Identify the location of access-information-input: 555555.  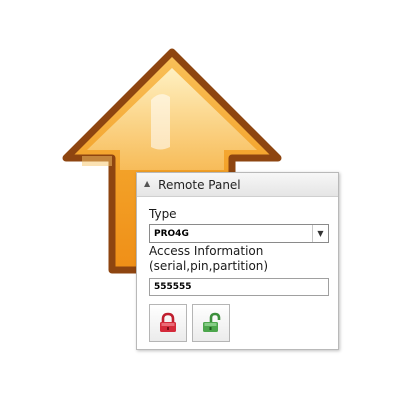
(239, 287).